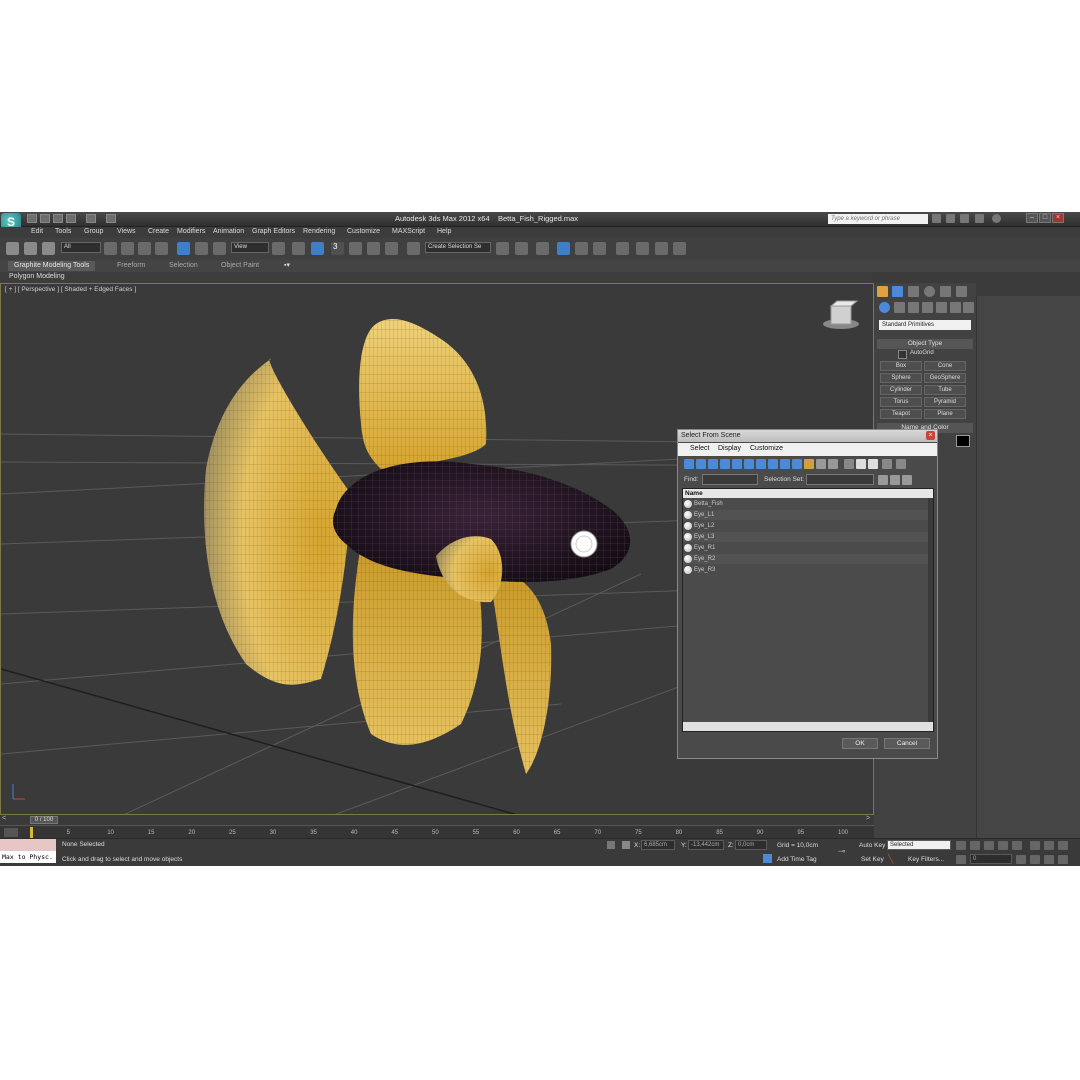 Image resolution: width=1080 pixels, height=1080 pixels. I want to click on systems-icon, so click(968, 307).